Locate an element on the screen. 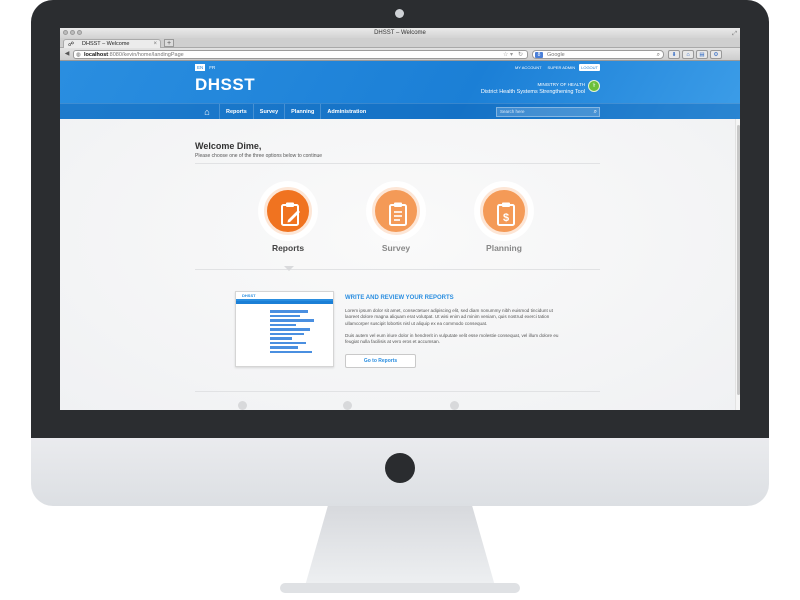 The height and width of the screenshot is (600, 800). minimize-window-icon is located at coordinates (72, 32).